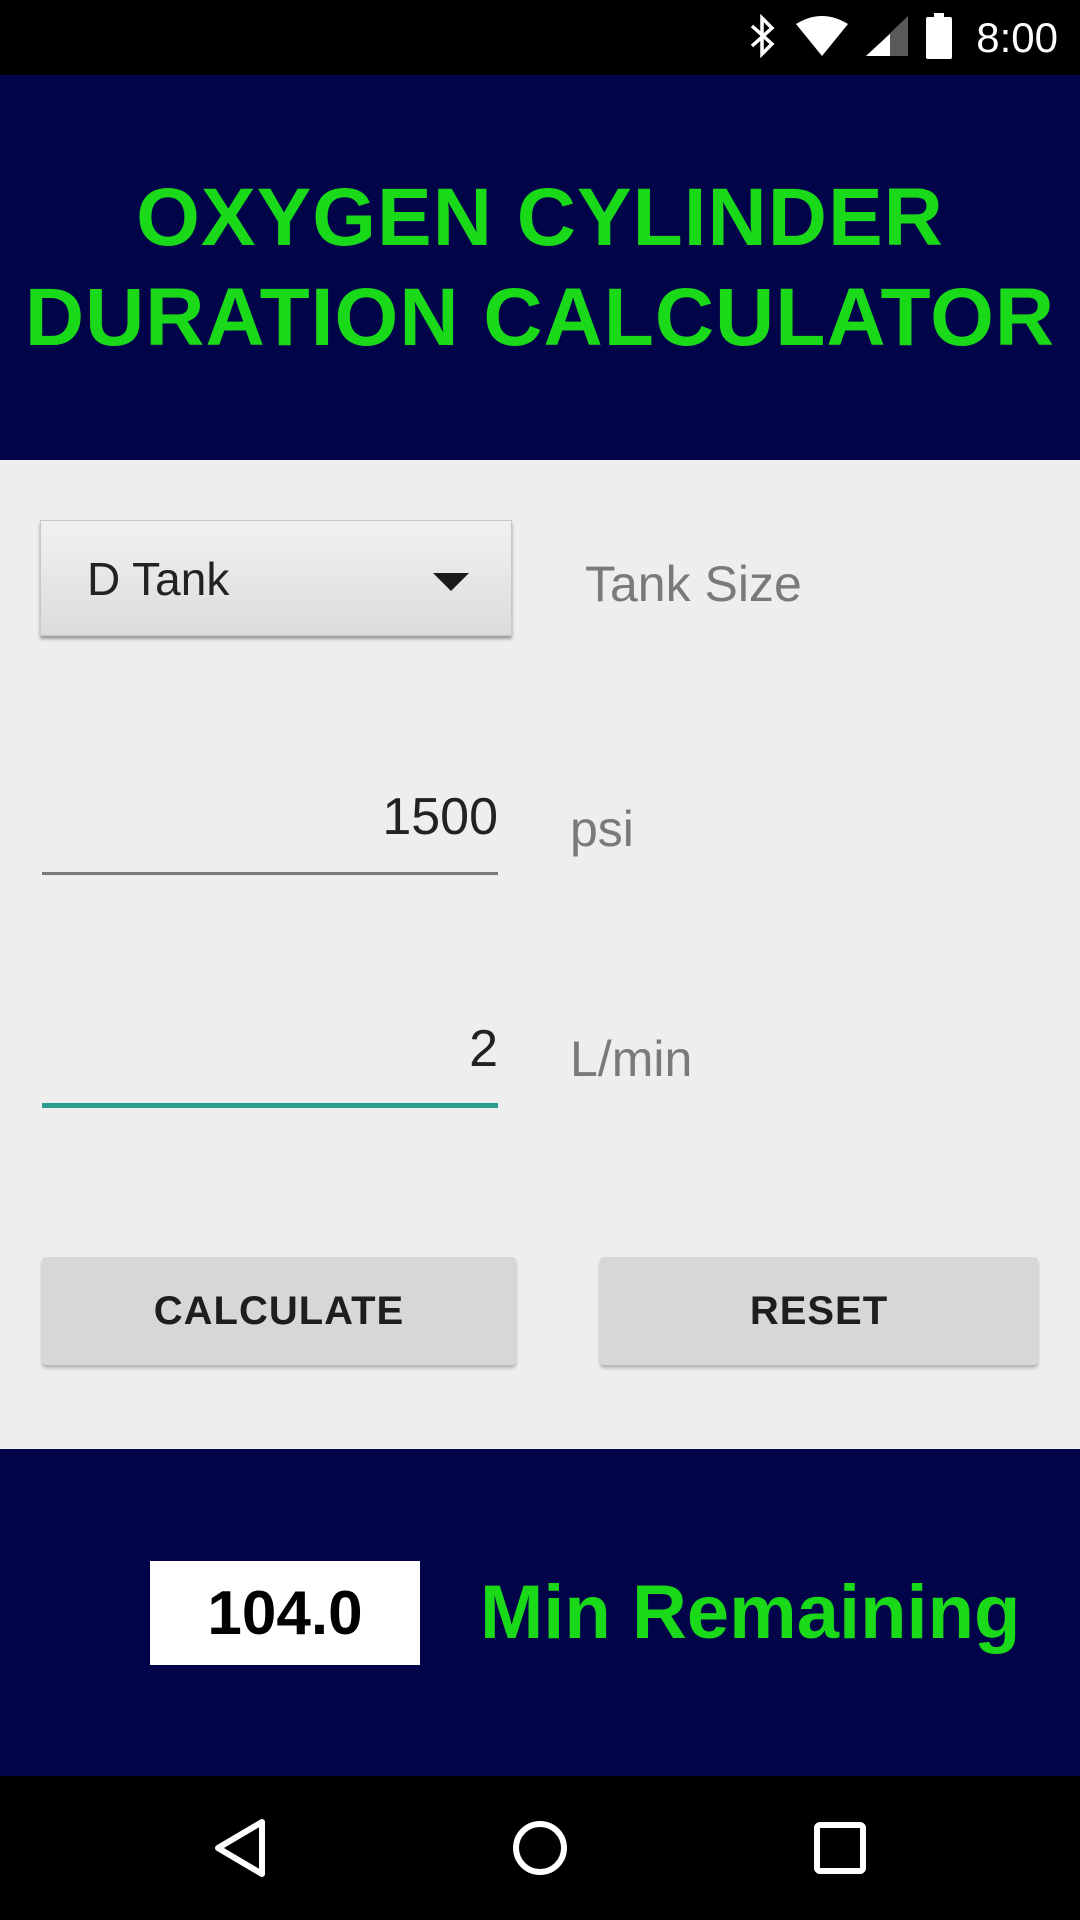 This screenshot has width=1080, height=1920. Describe the element at coordinates (540, 317) in the screenshot. I see `page-title-line-2: DURATION CALCULATOR` at that location.